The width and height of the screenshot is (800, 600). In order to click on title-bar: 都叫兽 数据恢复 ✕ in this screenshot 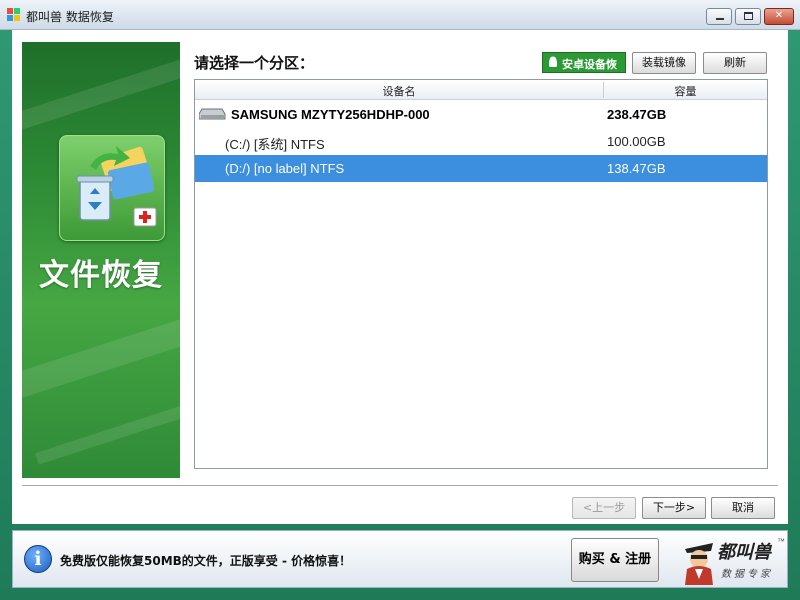, I will do `click(400, 15)`.